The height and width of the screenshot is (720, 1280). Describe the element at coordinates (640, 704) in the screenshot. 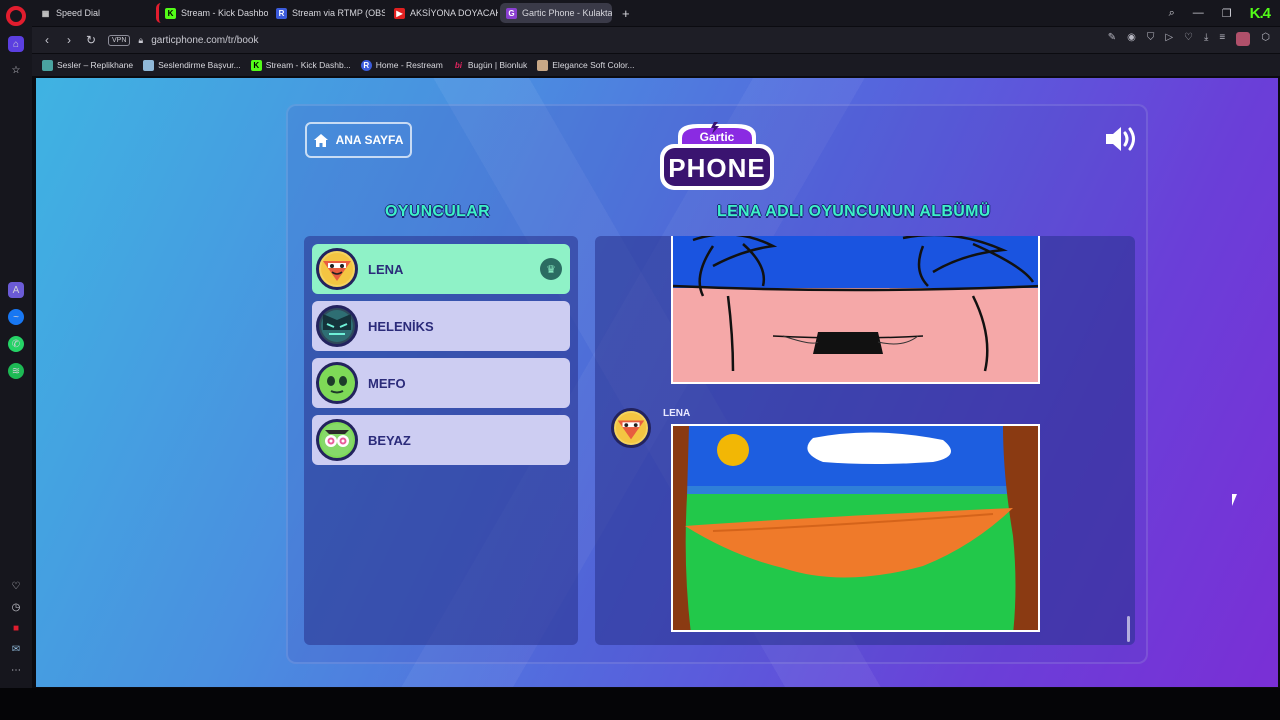

I see `taskbar-strip` at that location.